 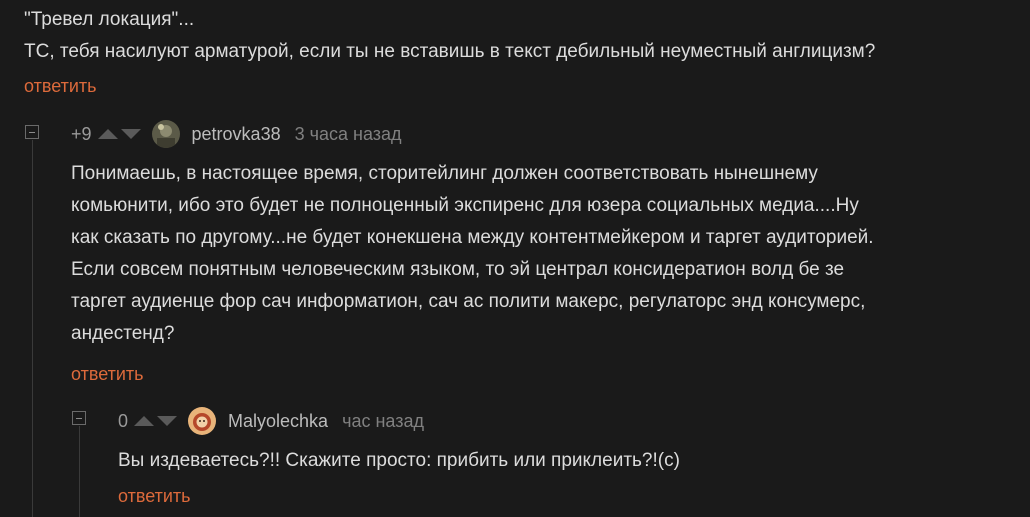 I want to click on rating-value: +9, so click(x=81, y=133).